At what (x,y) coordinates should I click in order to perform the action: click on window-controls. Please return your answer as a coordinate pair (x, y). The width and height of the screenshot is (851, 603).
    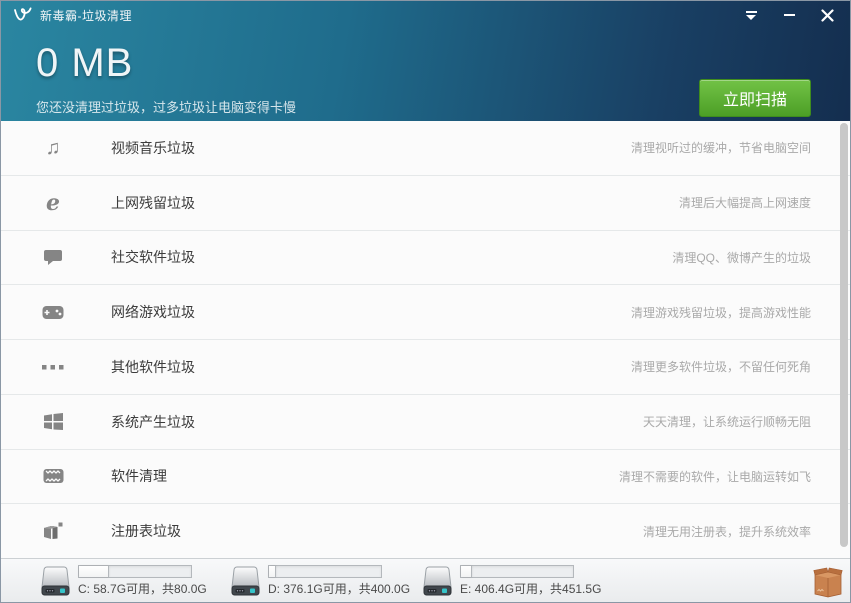
    Looking at the image, I should click on (789, 15).